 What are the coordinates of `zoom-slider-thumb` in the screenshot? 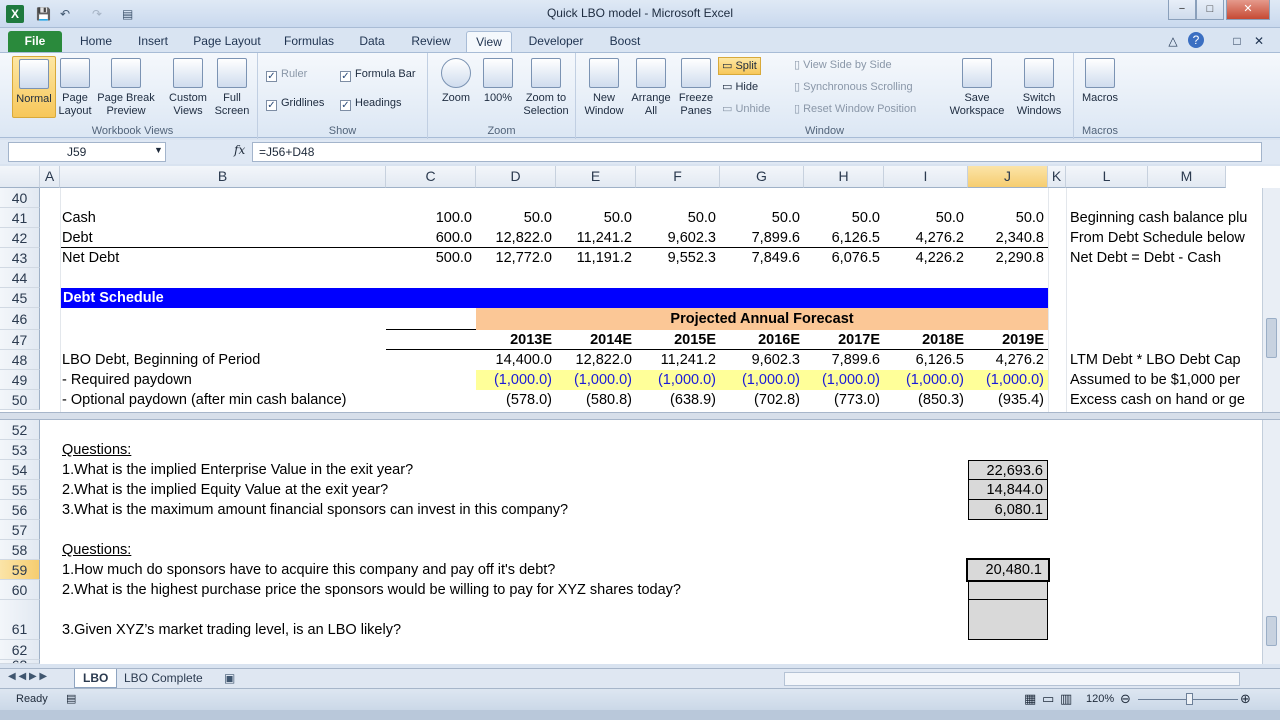 It's located at (1189, 699).